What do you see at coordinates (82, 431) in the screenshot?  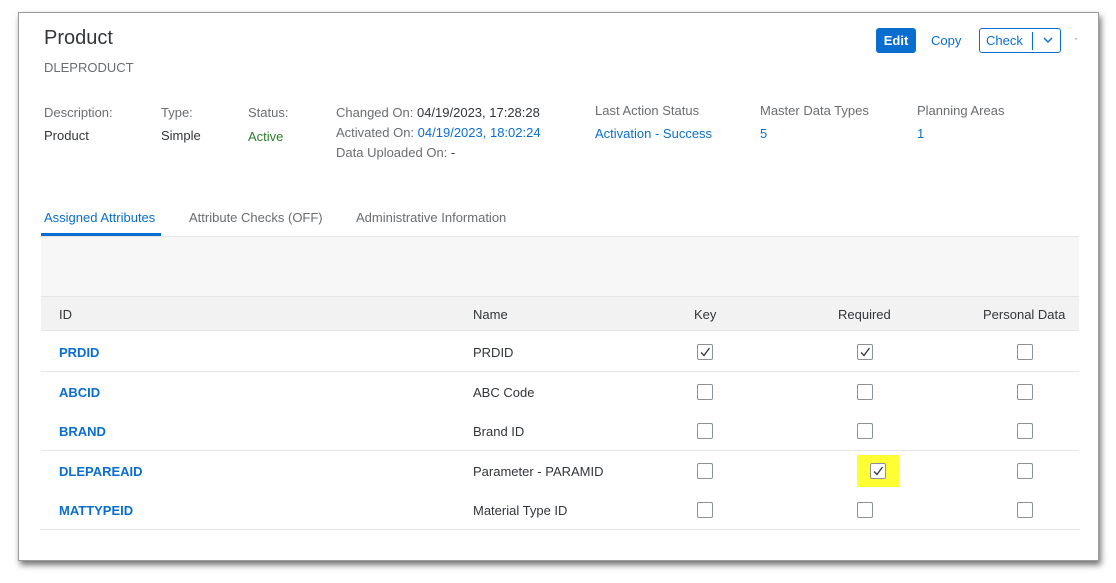 I see `row-id-link: BRAND` at bounding box center [82, 431].